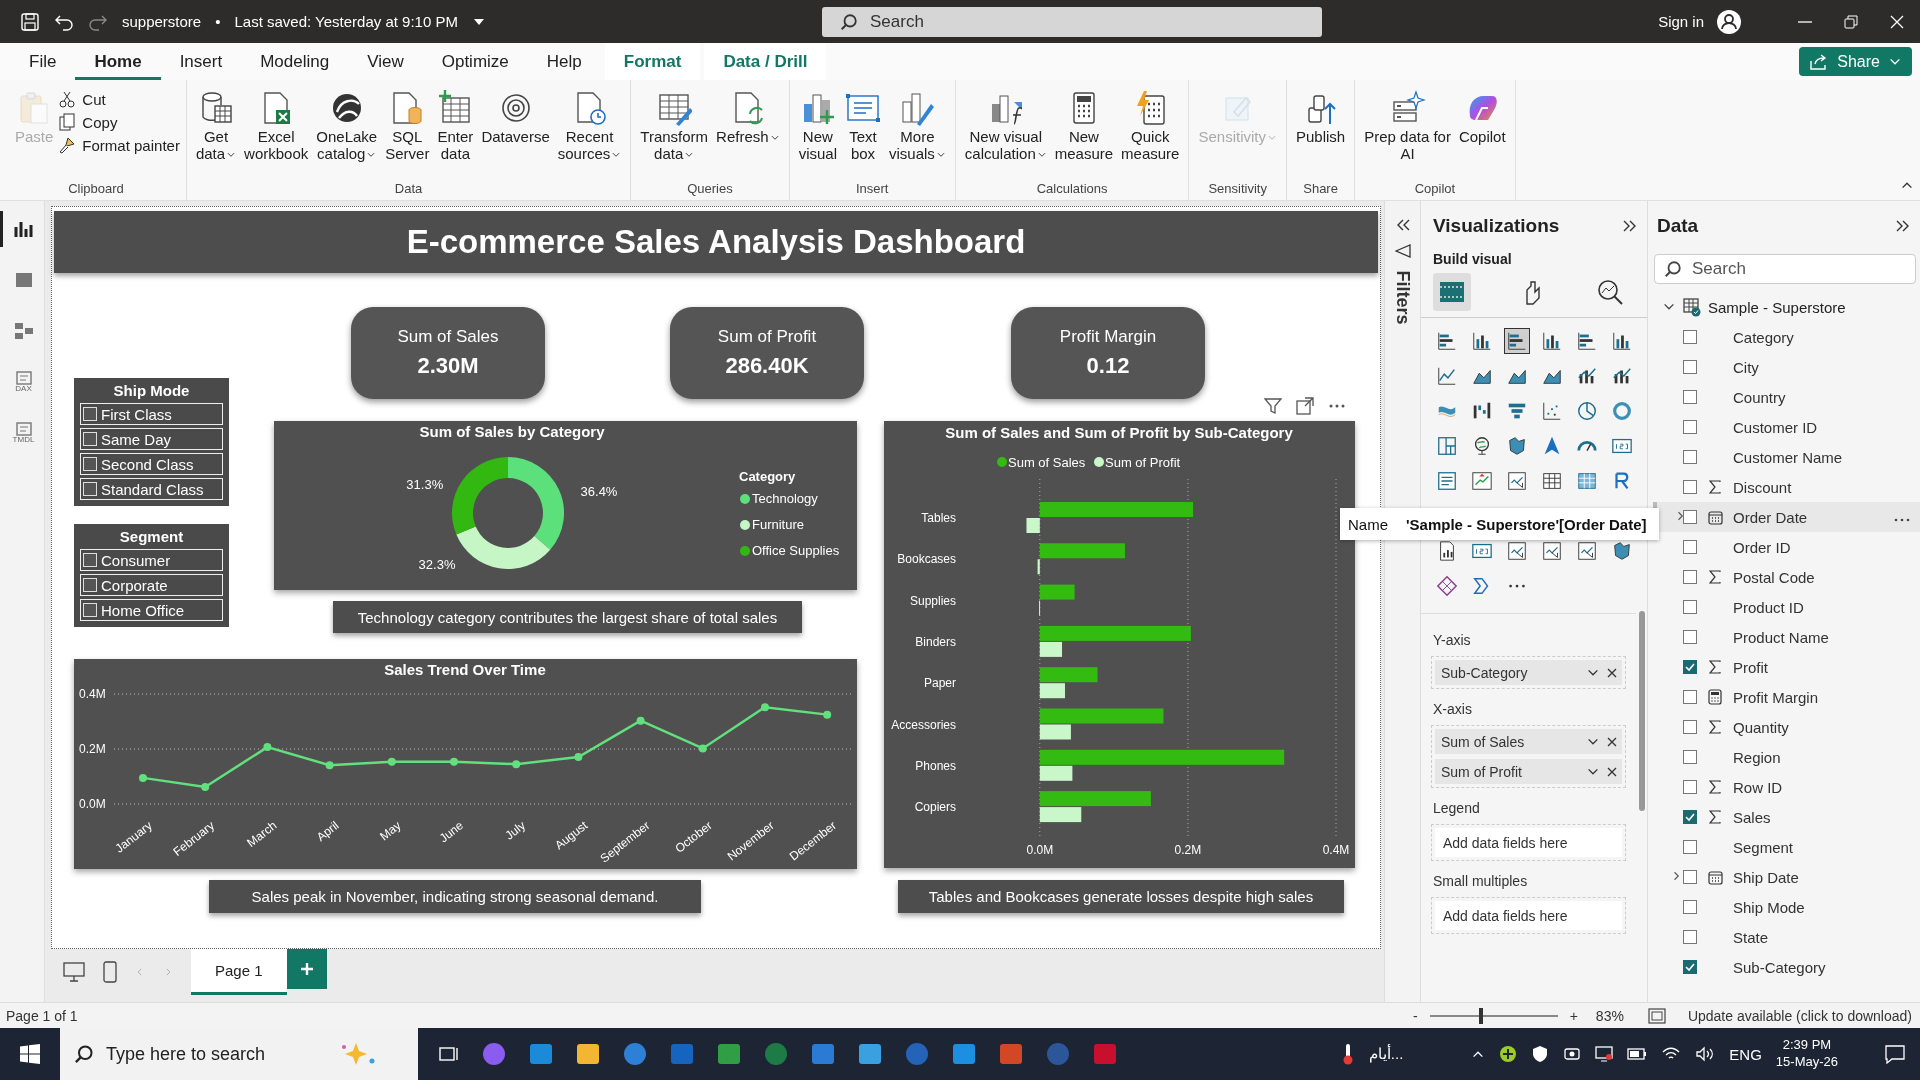  Describe the element at coordinates (710, 189) in the screenshot. I see `group-label: Queries` at that location.